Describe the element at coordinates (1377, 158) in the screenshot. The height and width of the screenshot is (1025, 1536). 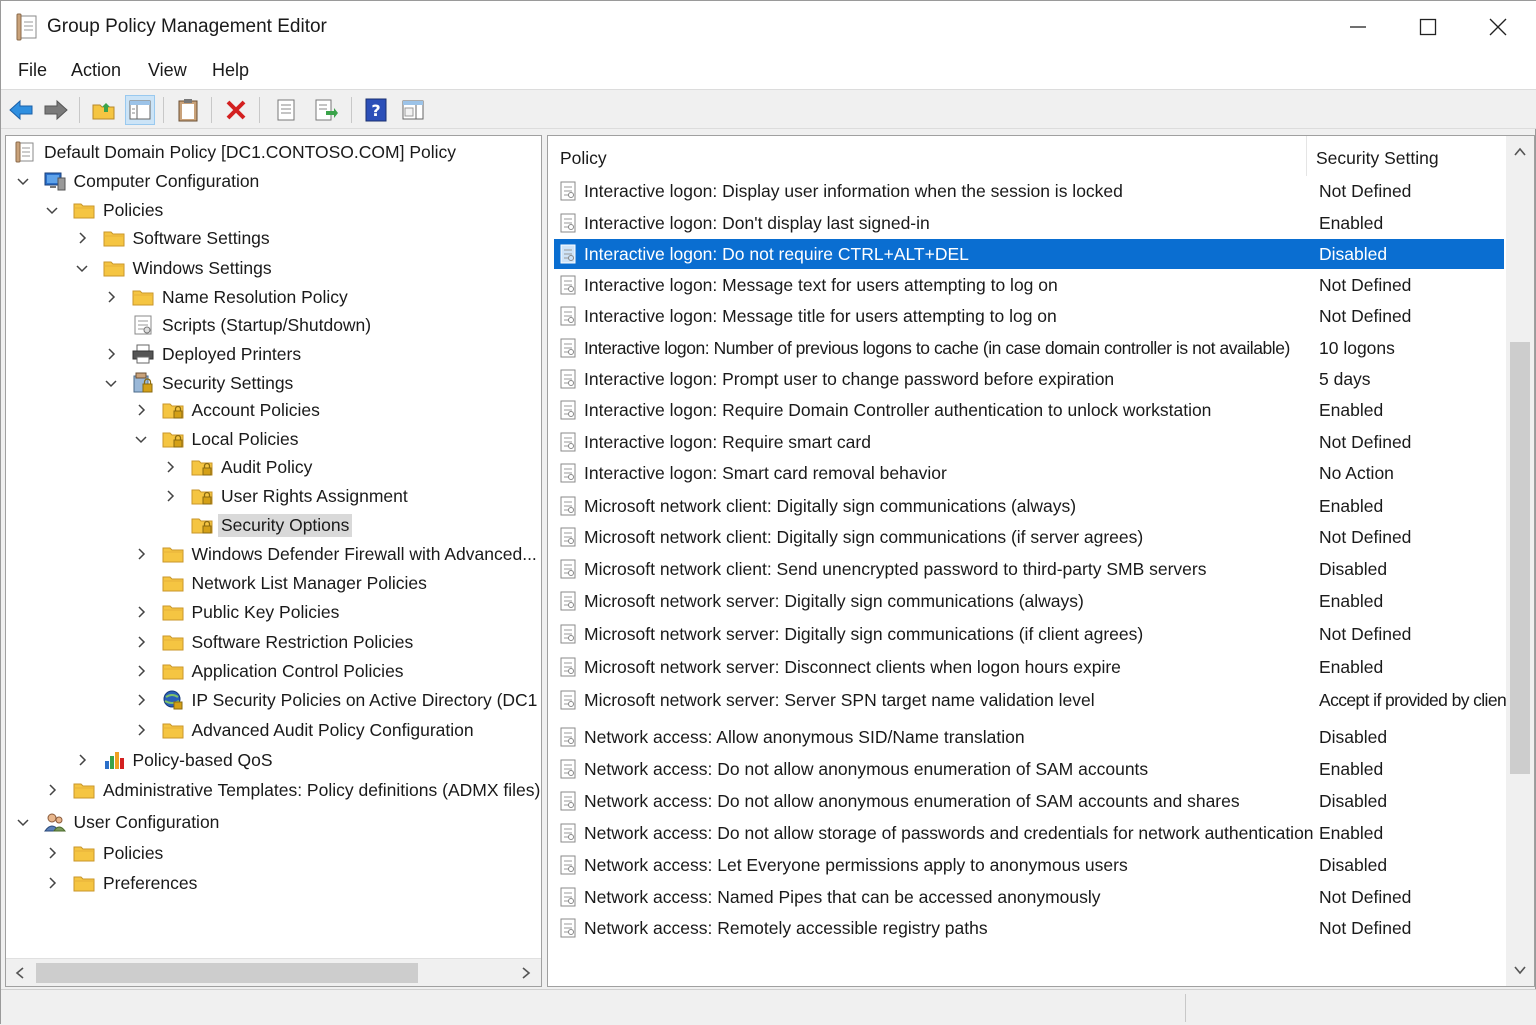
I see `column-header-security-setting: Security Setting` at that location.